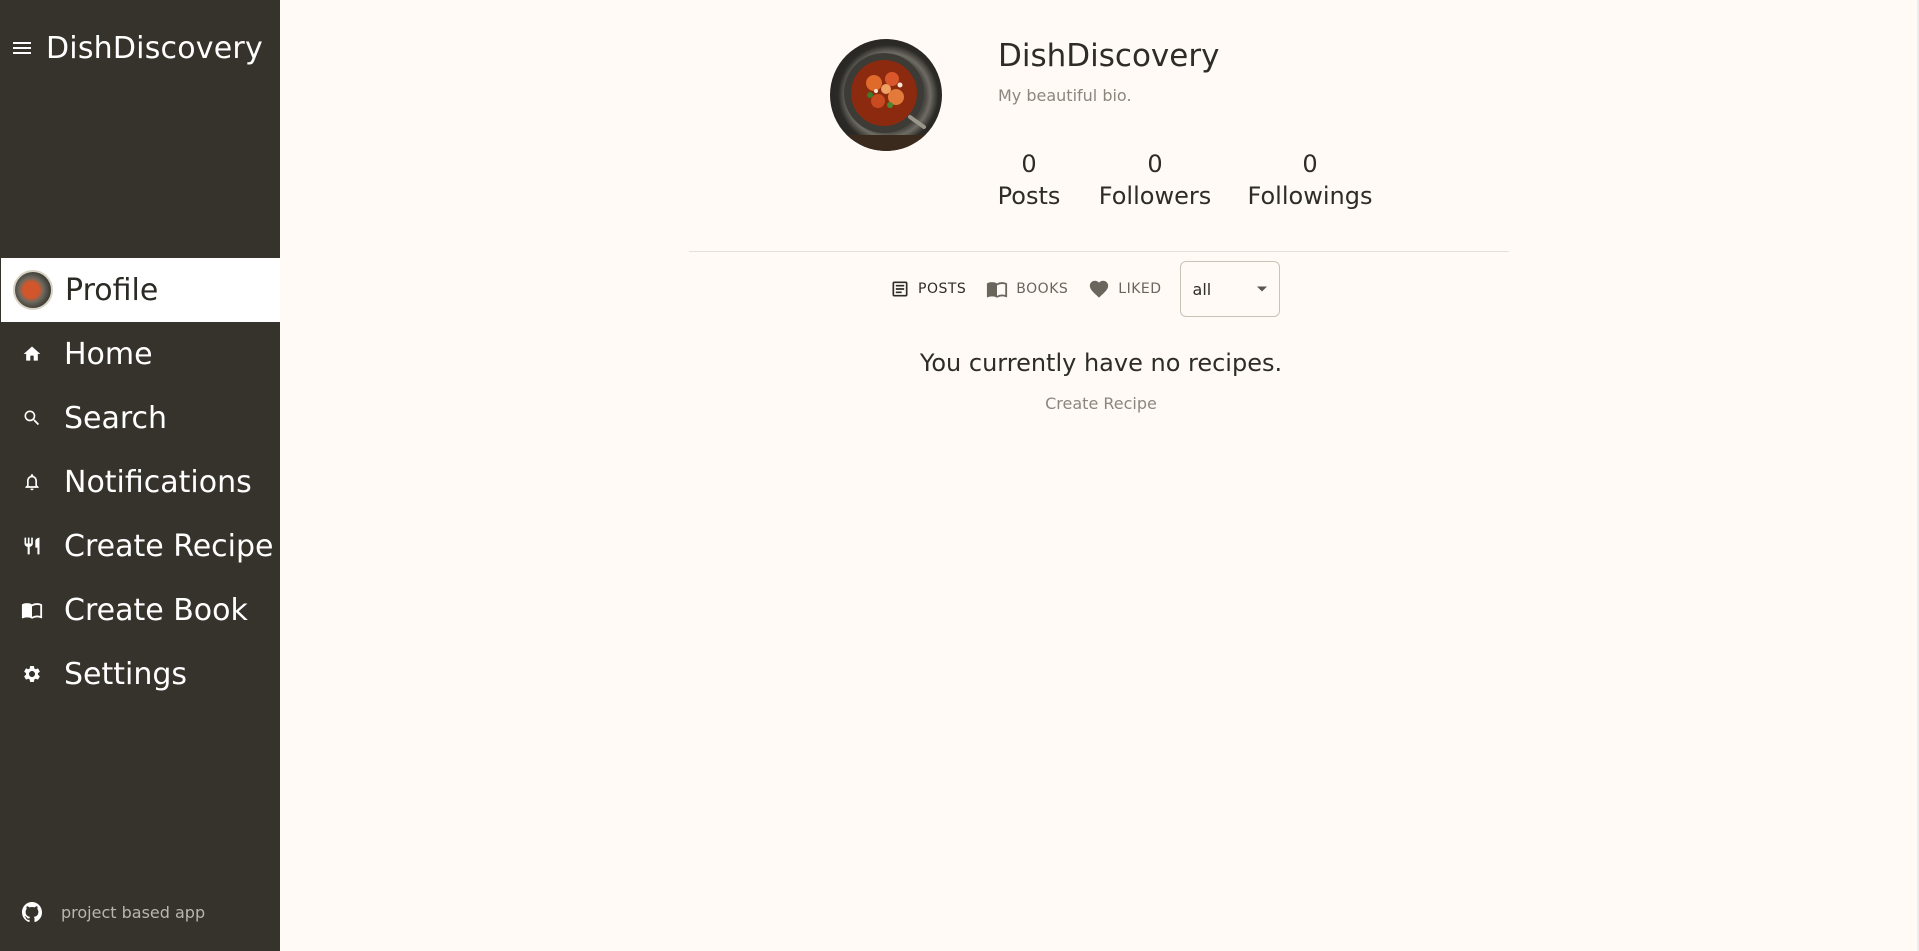  I want to click on filter-select: all, so click(1229, 289).